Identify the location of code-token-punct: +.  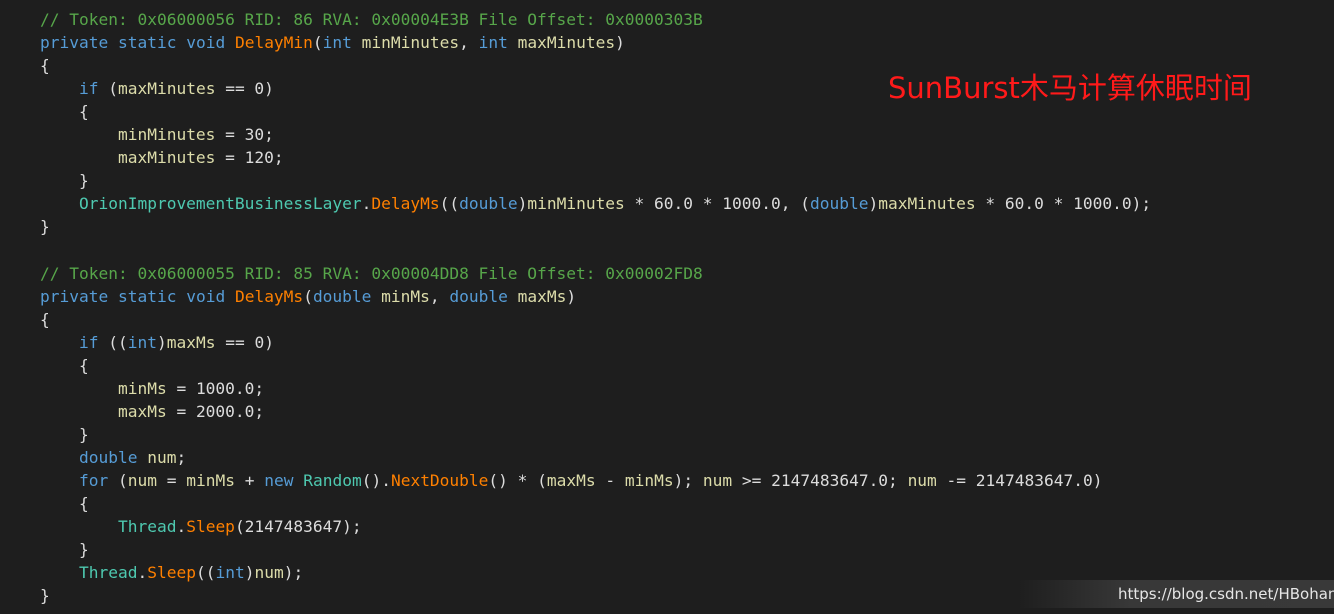
(249, 480).